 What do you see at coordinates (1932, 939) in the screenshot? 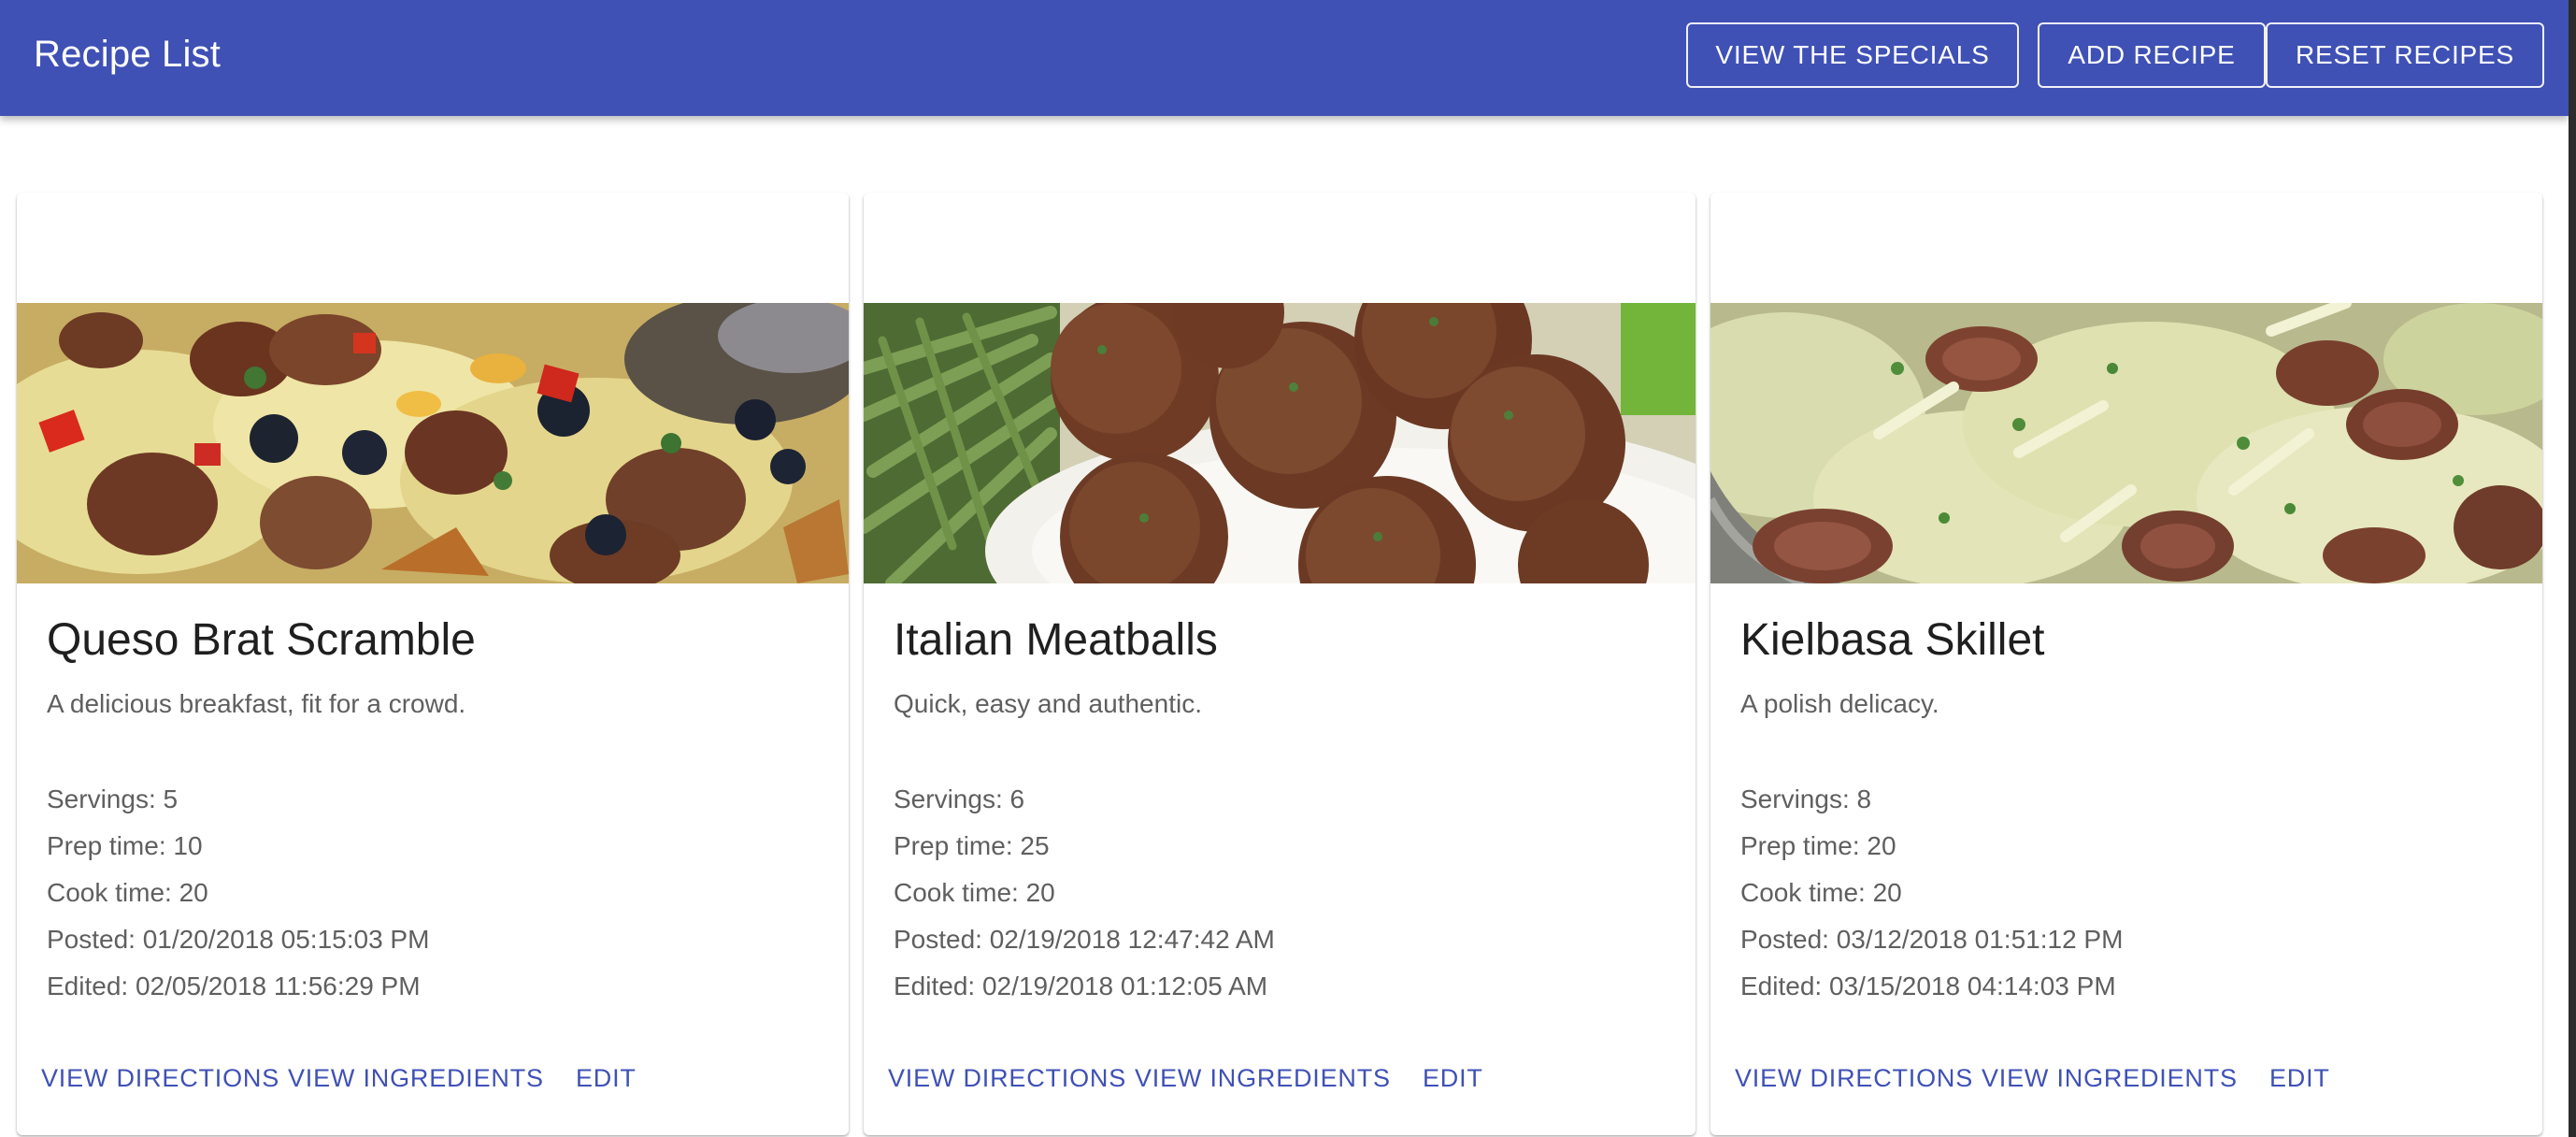
I see `posted-date-text: Posted: 03/12/2018 01:51:12 PM` at bounding box center [1932, 939].